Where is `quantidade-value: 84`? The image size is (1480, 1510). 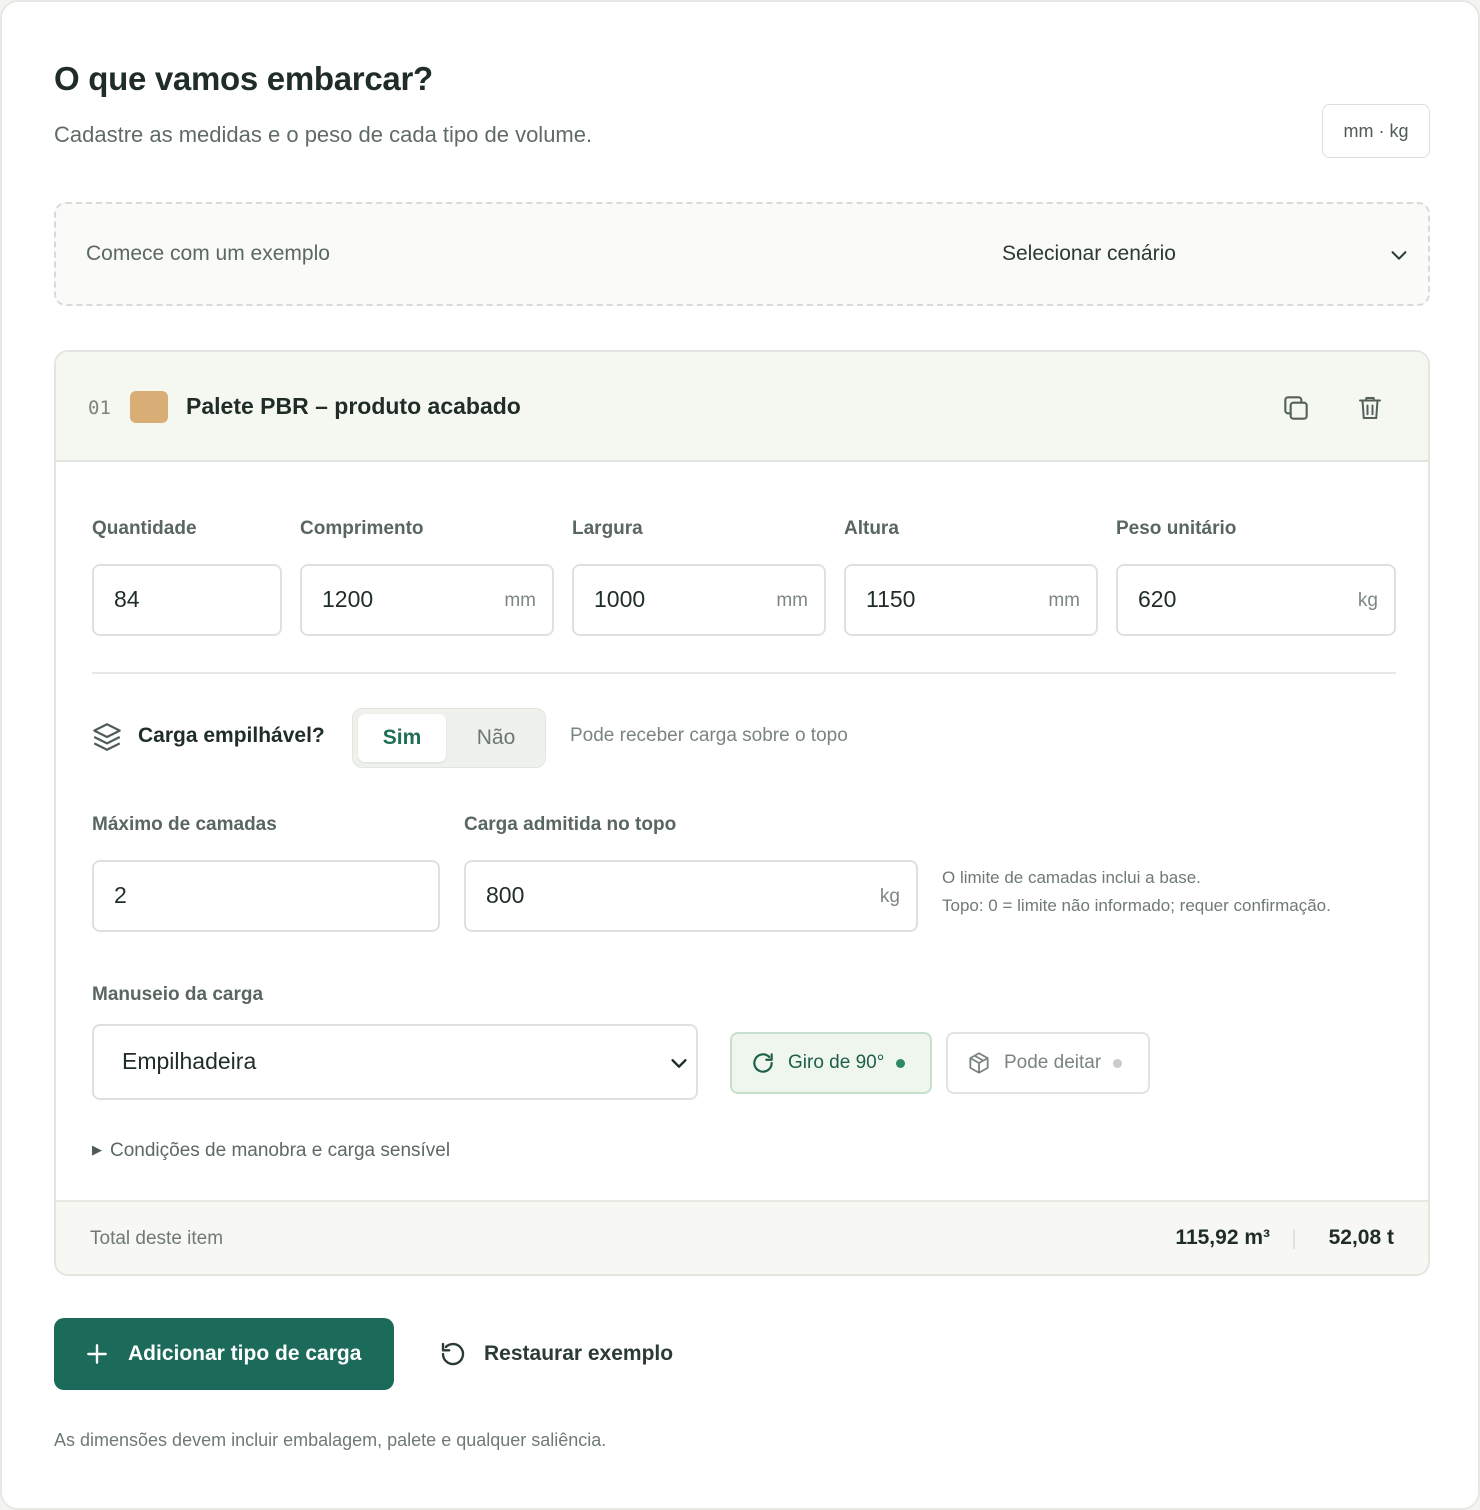
quantidade-value: 84 is located at coordinates (127, 599).